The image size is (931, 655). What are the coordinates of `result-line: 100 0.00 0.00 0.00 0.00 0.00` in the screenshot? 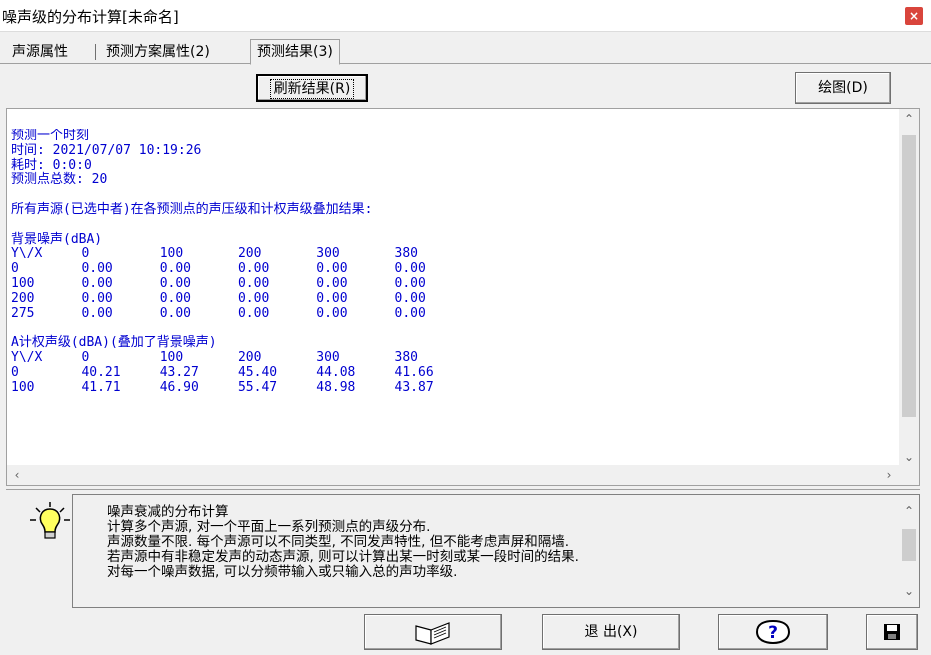 It's located at (218, 283).